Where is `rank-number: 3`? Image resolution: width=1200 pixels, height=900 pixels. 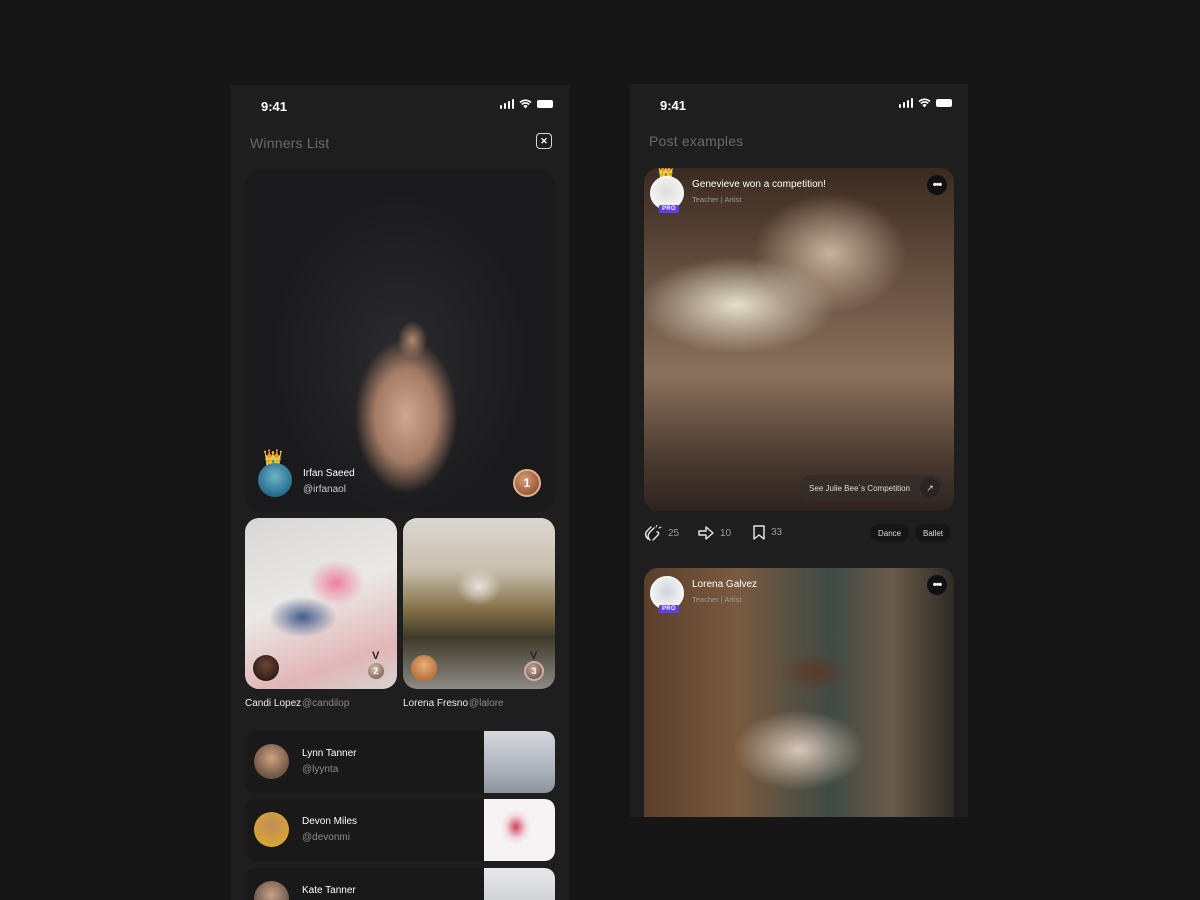 rank-number: 3 is located at coordinates (534, 671).